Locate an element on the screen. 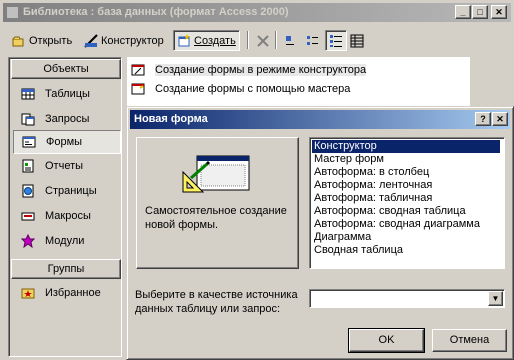 The height and width of the screenshot is (360, 514). objects-item-forms: Формы is located at coordinates (67, 142).